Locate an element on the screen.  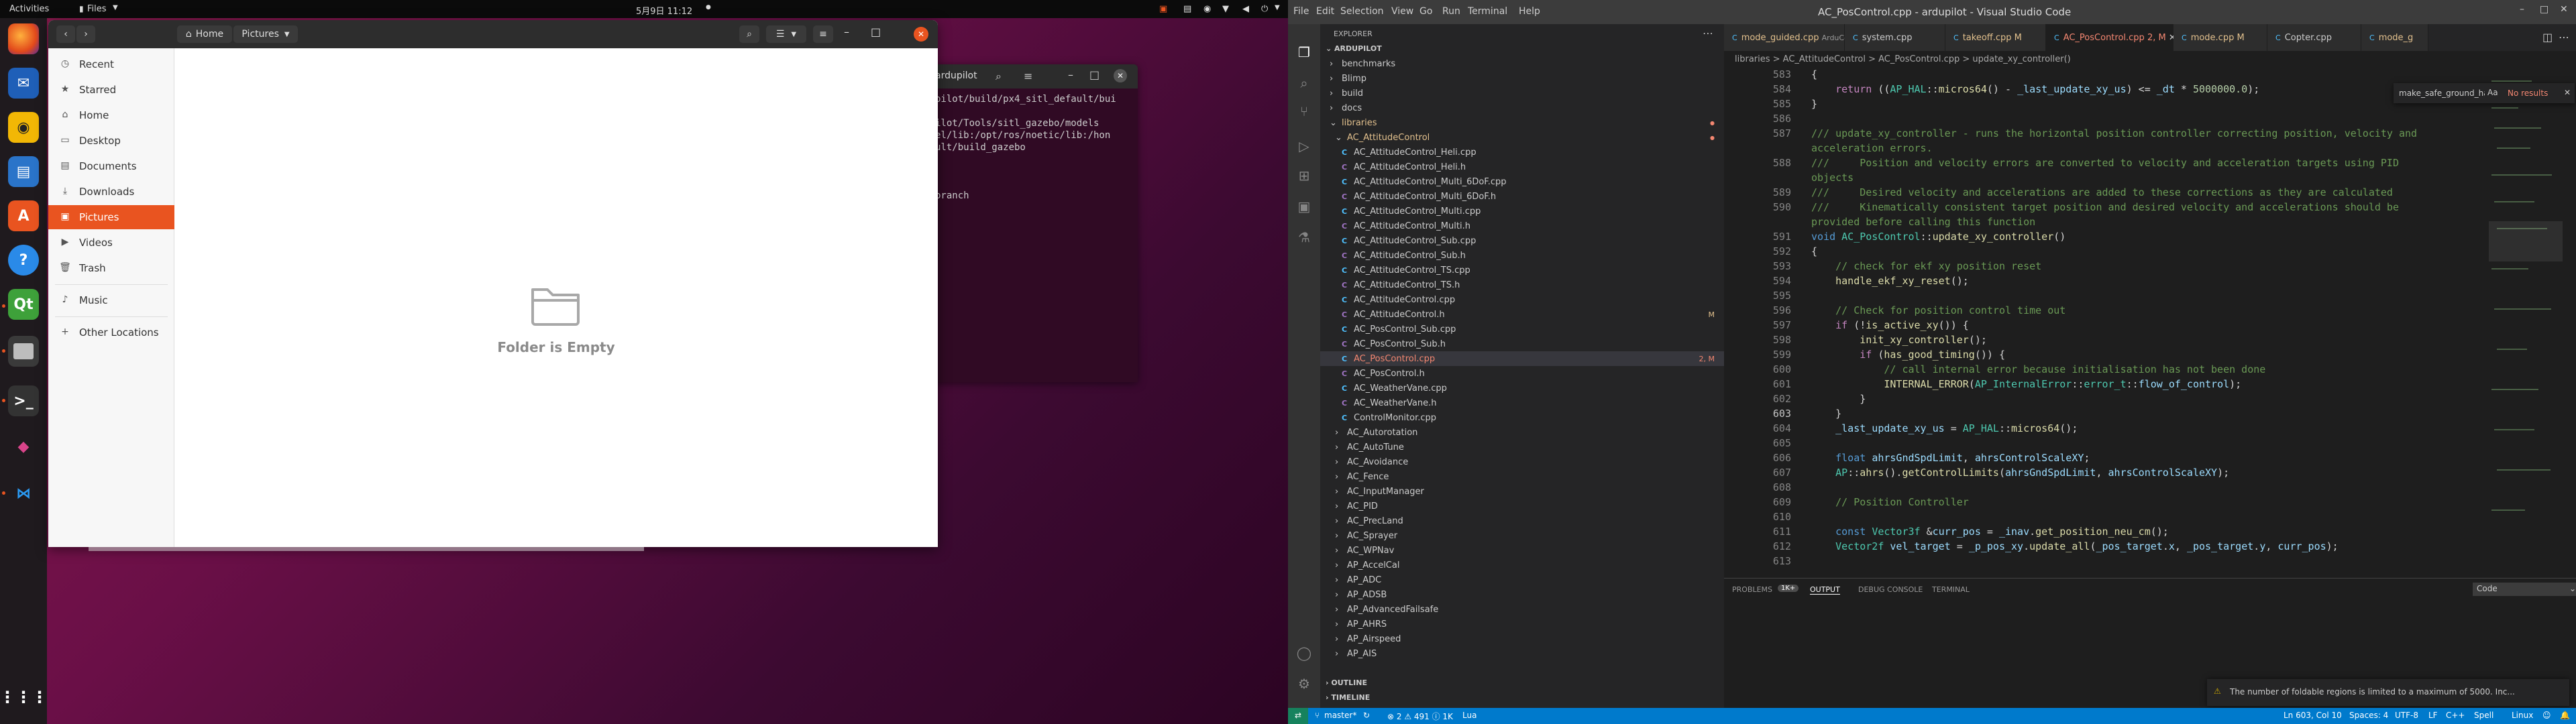
go-menu: Go is located at coordinates (1425, 11).